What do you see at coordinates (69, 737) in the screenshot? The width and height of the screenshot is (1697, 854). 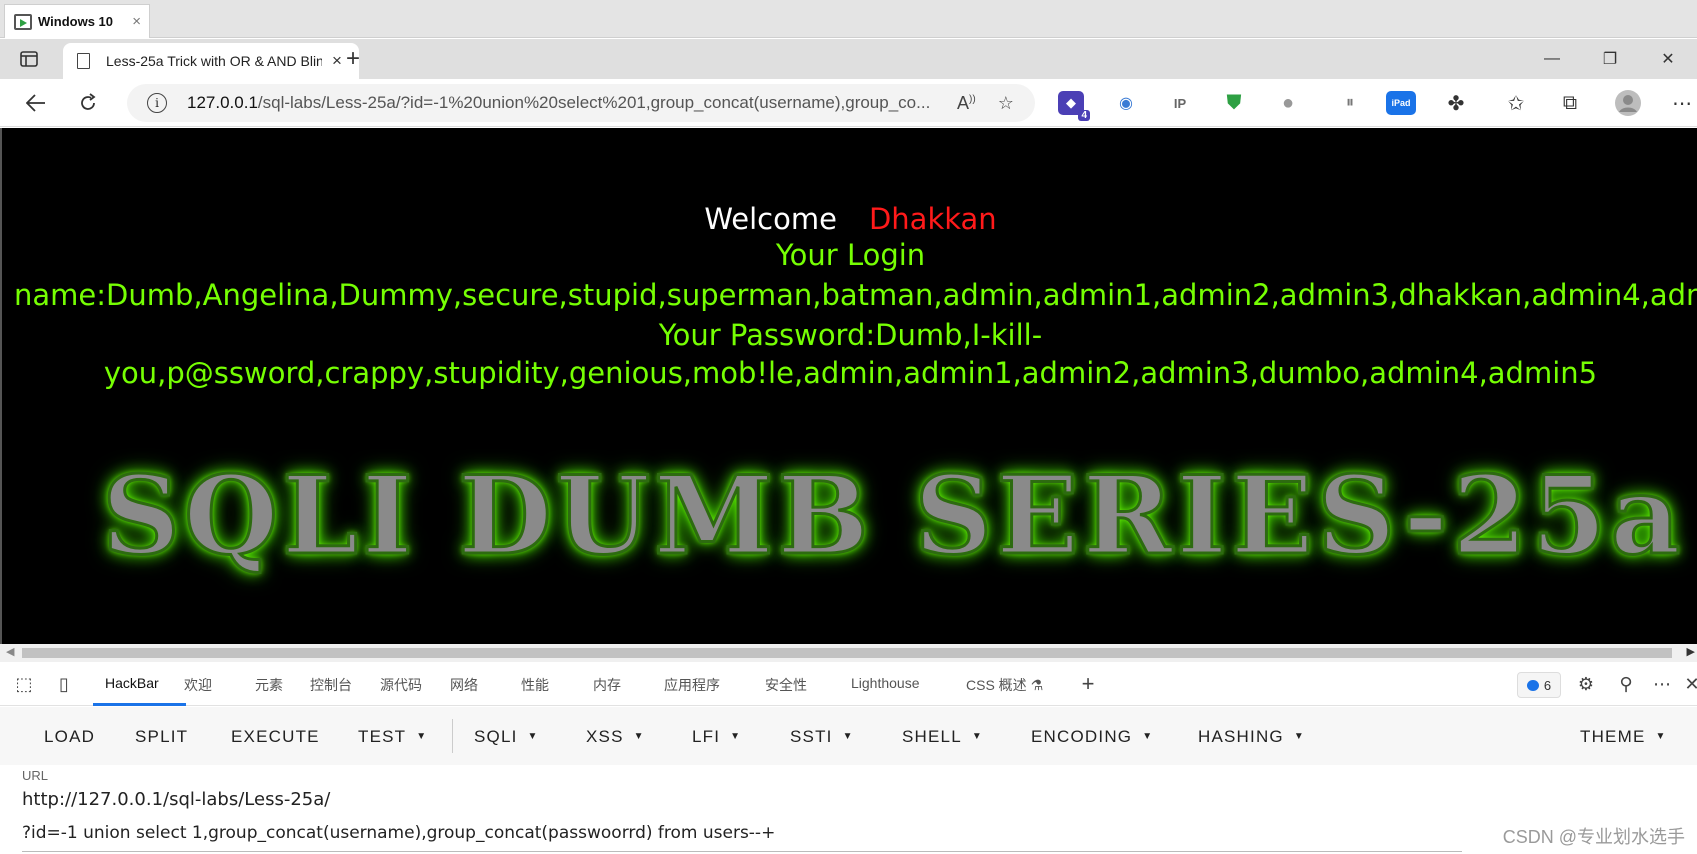 I see `load-button: LOAD` at bounding box center [69, 737].